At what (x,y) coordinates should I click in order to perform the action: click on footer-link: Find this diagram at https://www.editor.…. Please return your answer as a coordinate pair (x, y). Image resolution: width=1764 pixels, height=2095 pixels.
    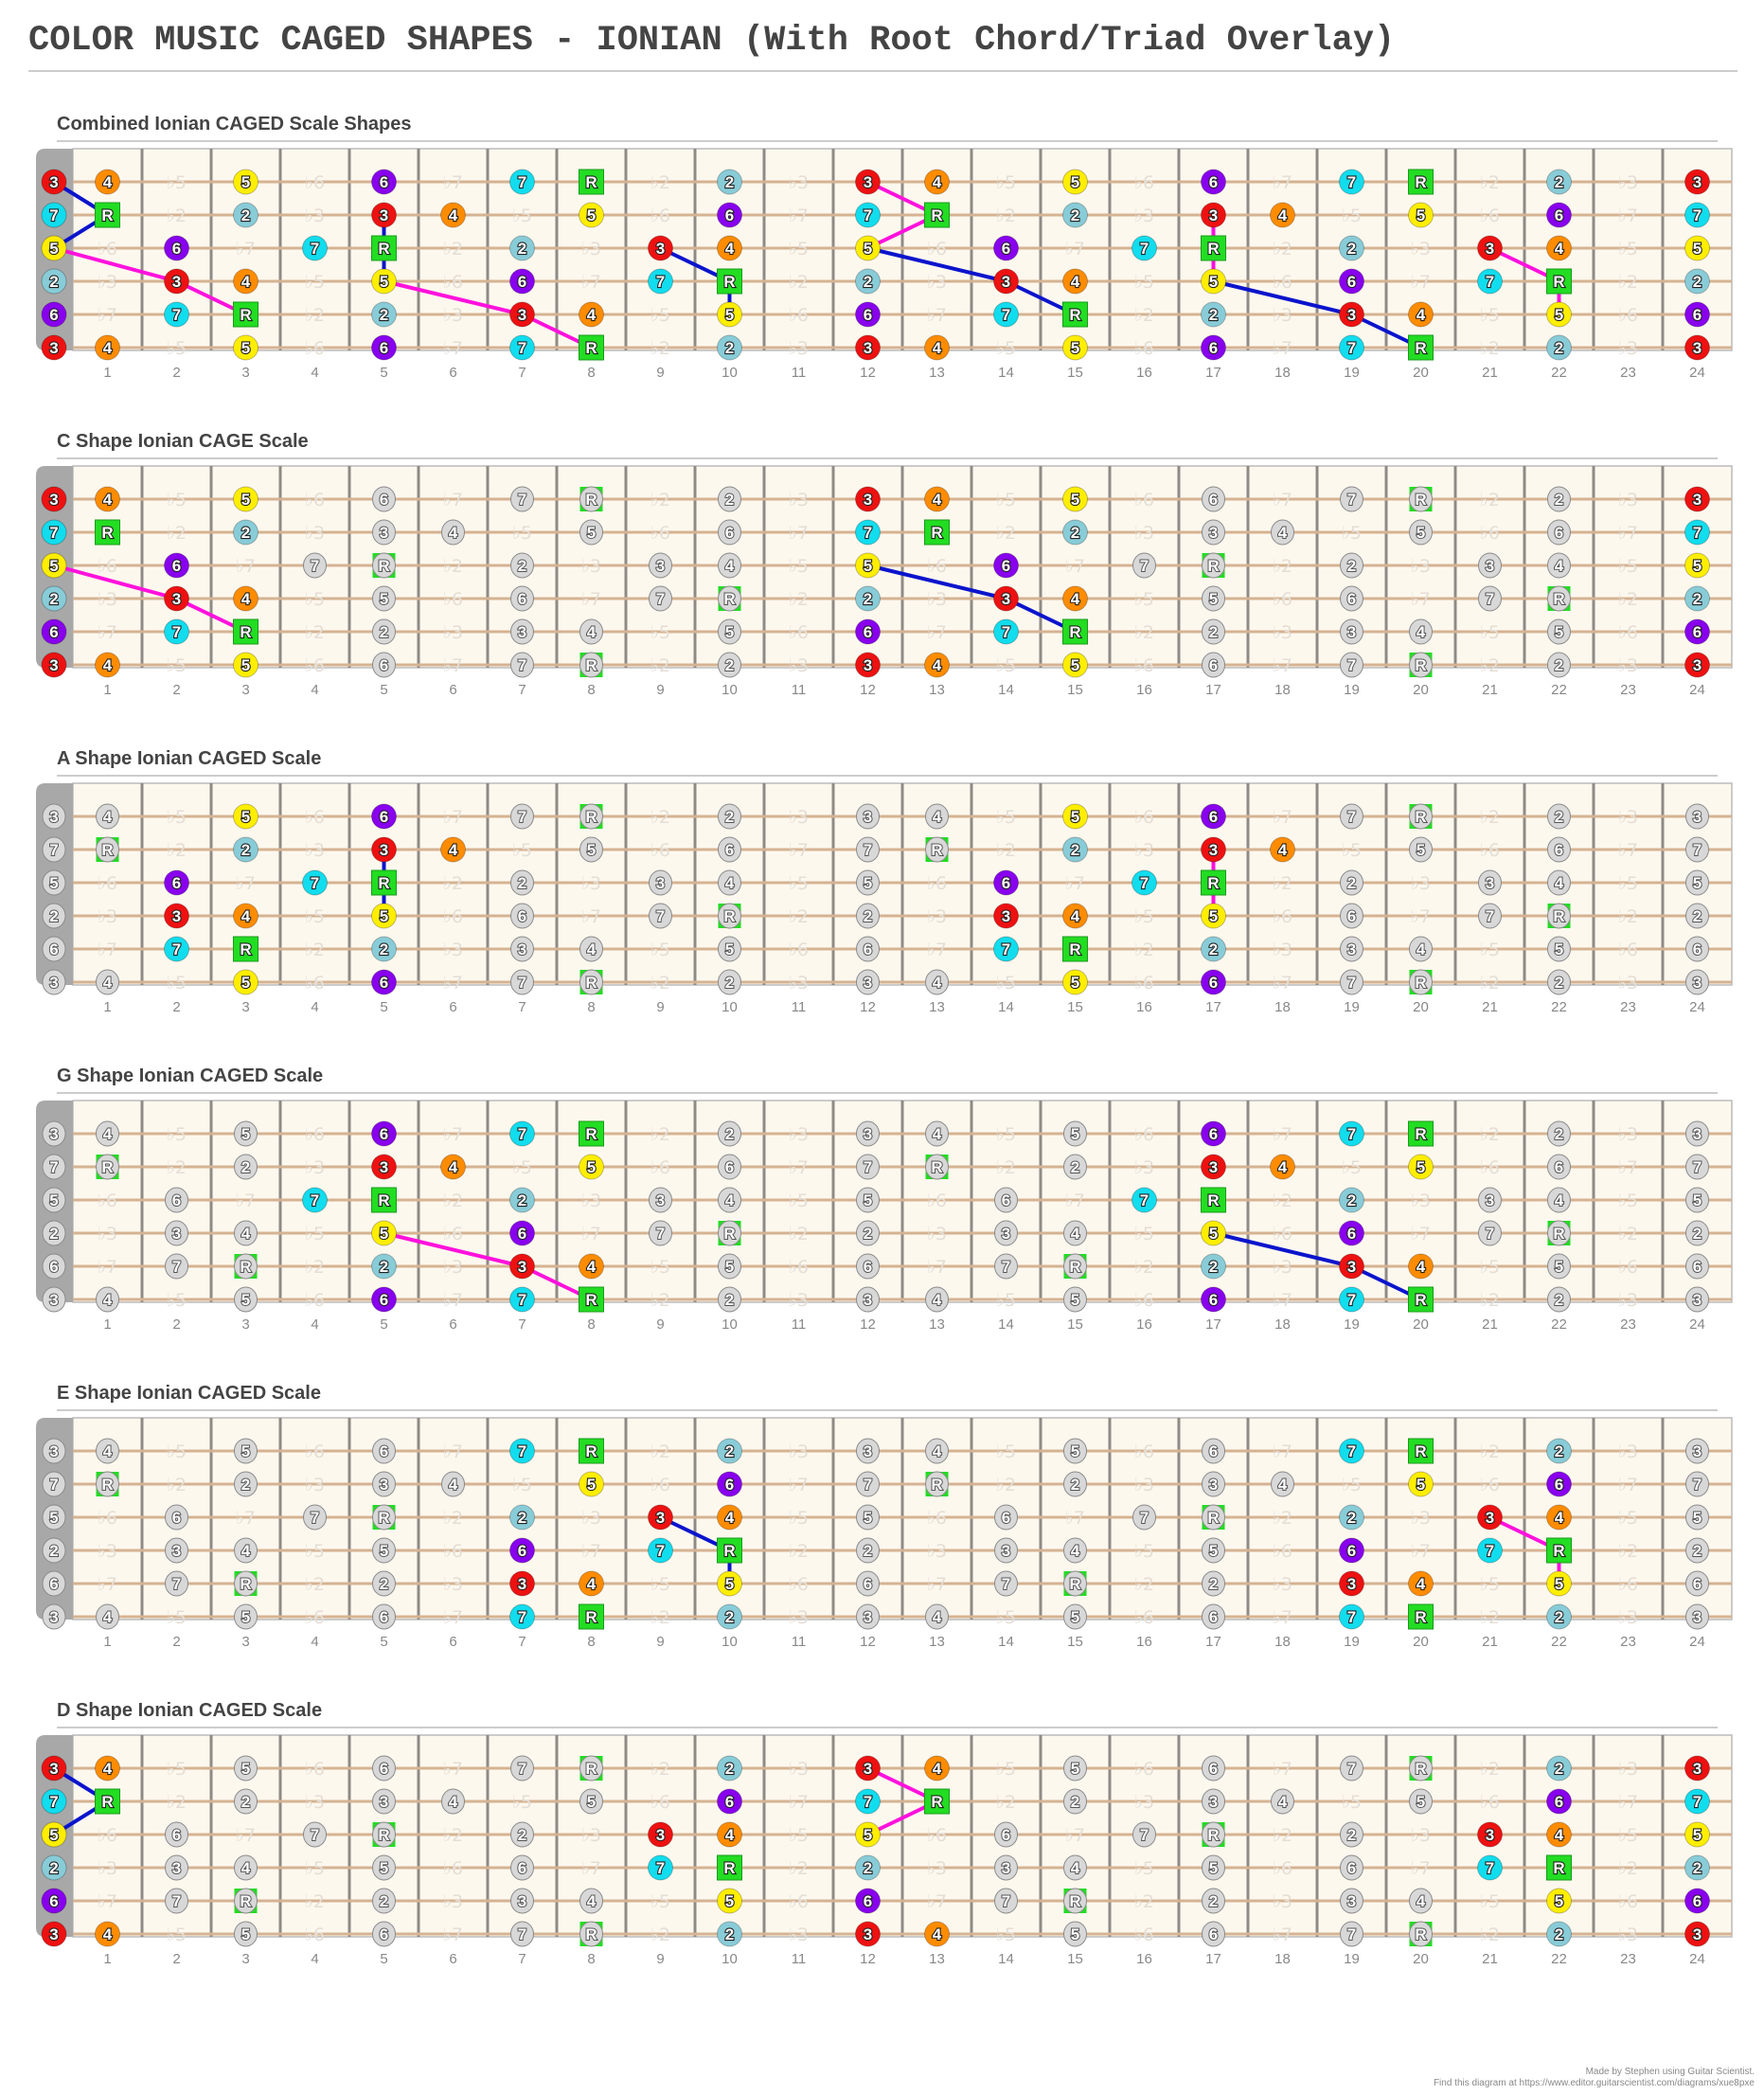
    Looking at the image, I should click on (1594, 2083).